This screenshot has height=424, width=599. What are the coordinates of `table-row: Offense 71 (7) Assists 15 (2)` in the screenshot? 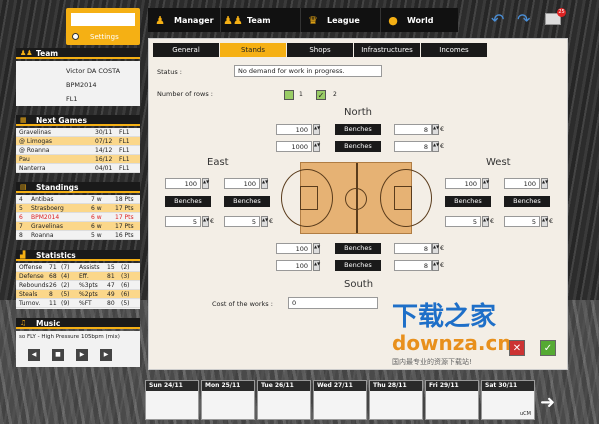 It's located at (78, 267).